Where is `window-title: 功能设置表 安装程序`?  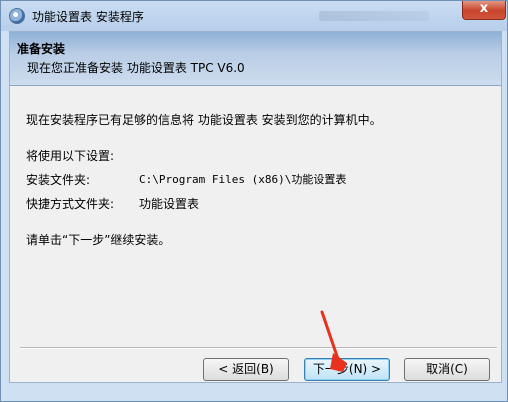
window-title: 功能设置表 安装程序 is located at coordinates (88, 17).